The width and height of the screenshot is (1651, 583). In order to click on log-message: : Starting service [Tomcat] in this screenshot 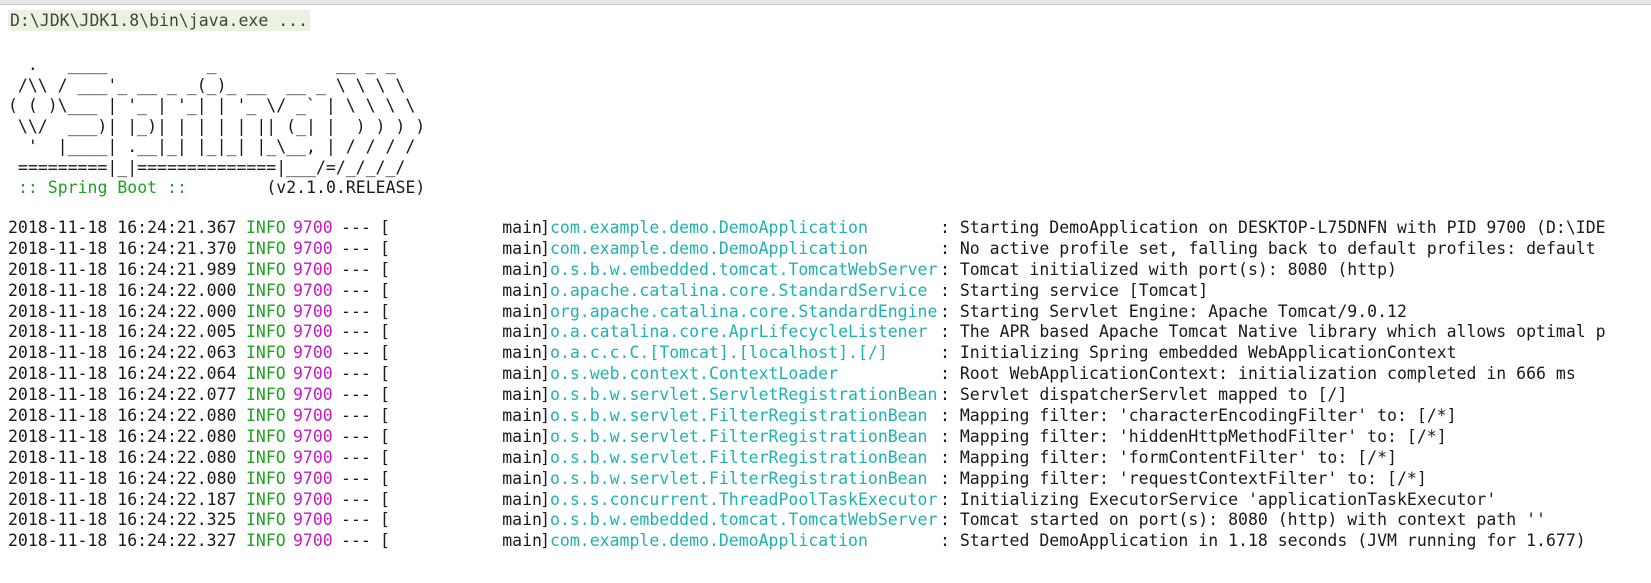, I will do `click(1074, 290)`.